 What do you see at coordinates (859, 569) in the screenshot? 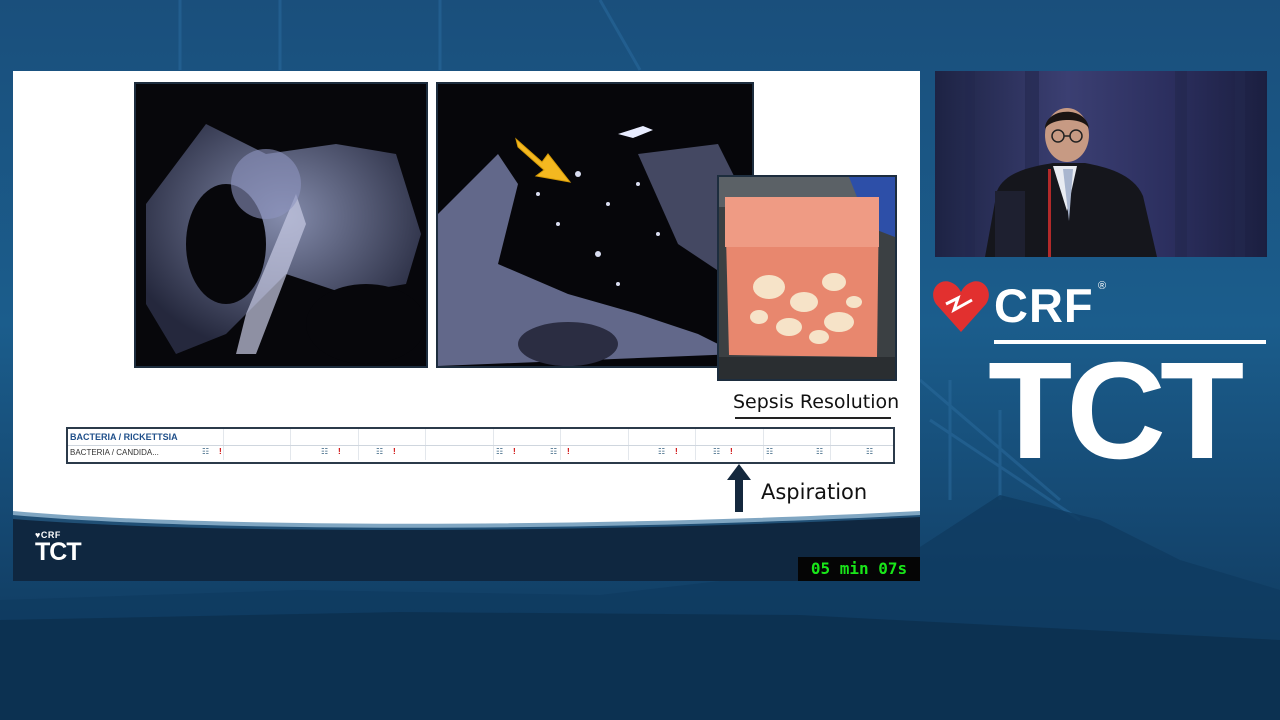
I see `session-timer: 05 min 07s` at bounding box center [859, 569].